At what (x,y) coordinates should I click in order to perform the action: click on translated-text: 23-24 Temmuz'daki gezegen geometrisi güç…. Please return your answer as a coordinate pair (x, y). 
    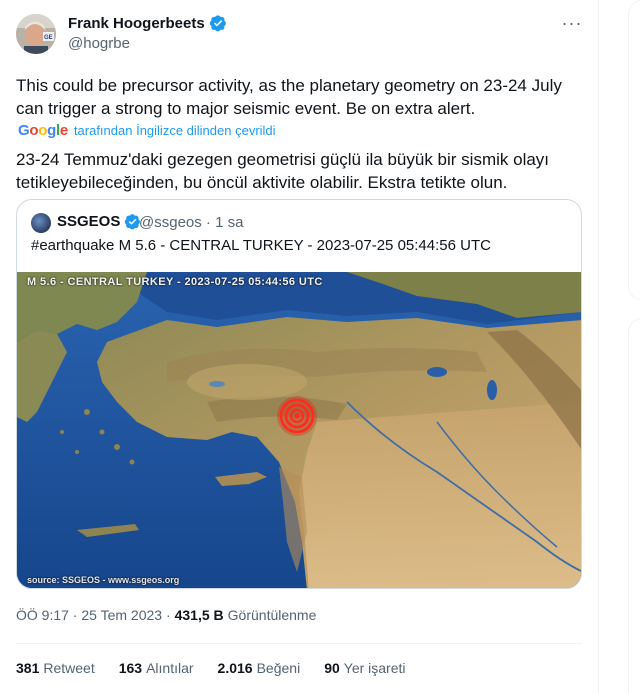
    Looking at the image, I should click on (283, 171).